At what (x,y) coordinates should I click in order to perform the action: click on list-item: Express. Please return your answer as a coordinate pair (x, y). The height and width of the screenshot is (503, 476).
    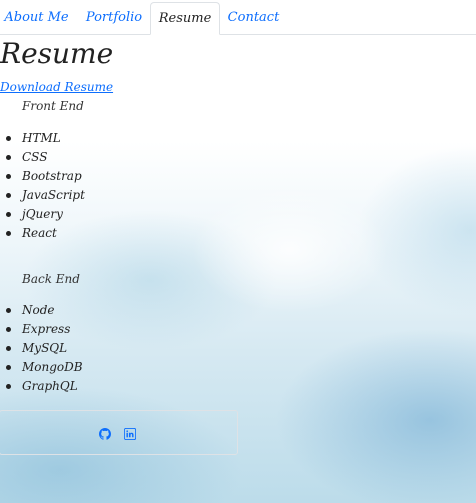
    Looking at the image, I should click on (41, 330).